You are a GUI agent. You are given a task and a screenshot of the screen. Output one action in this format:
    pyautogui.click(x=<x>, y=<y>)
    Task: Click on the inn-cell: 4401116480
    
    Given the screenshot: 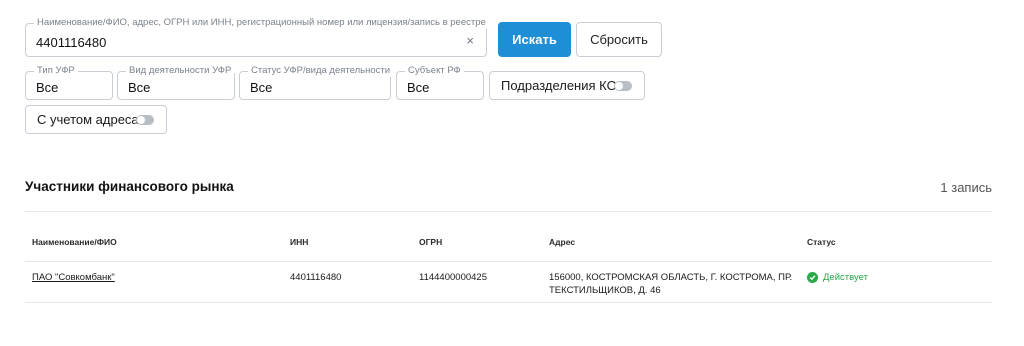 What is the action you would take?
    pyautogui.click(x=316, y=277)
    